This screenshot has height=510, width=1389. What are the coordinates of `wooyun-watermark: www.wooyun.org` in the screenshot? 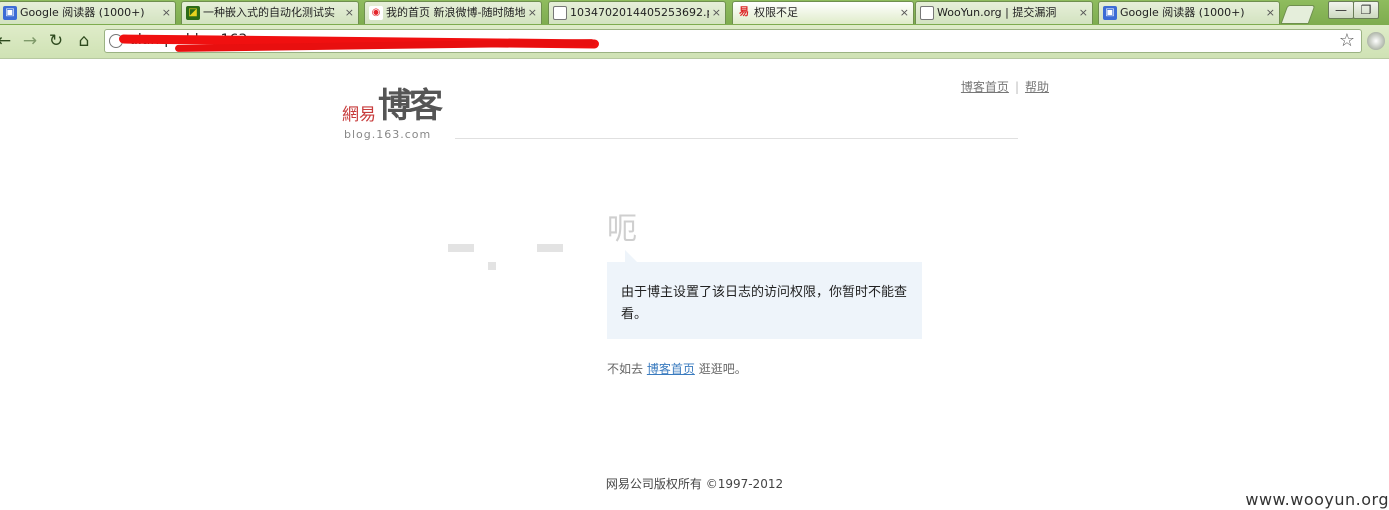 It's located at (1317, 499).